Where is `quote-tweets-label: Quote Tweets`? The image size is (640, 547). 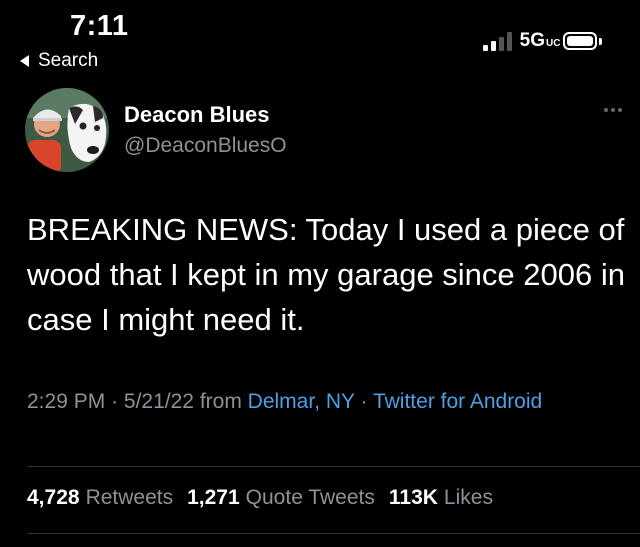 quote-tweets-label: Quote Tweets is located at coordinates (310, 497).